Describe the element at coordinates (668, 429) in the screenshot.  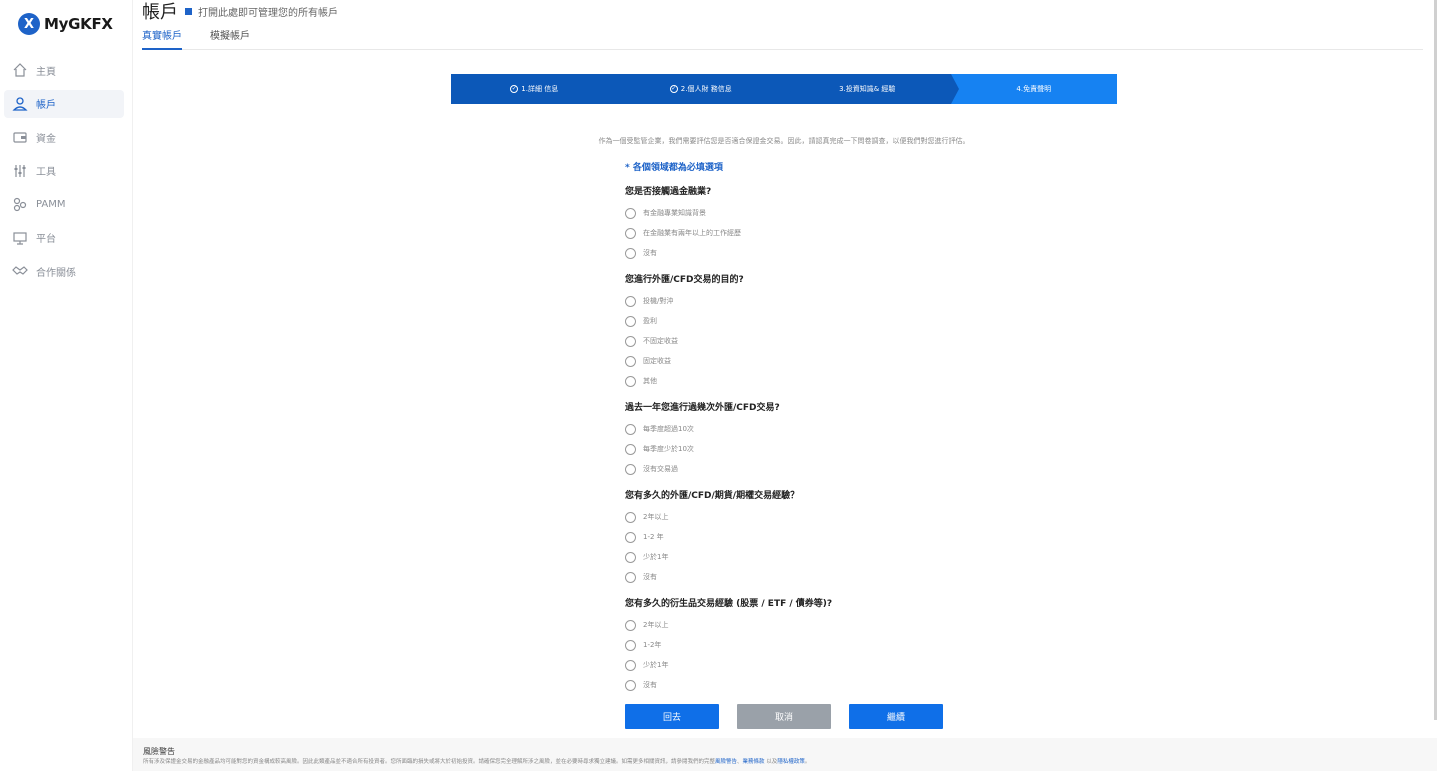
I see `option-label: 每季度超過10次` at that location.